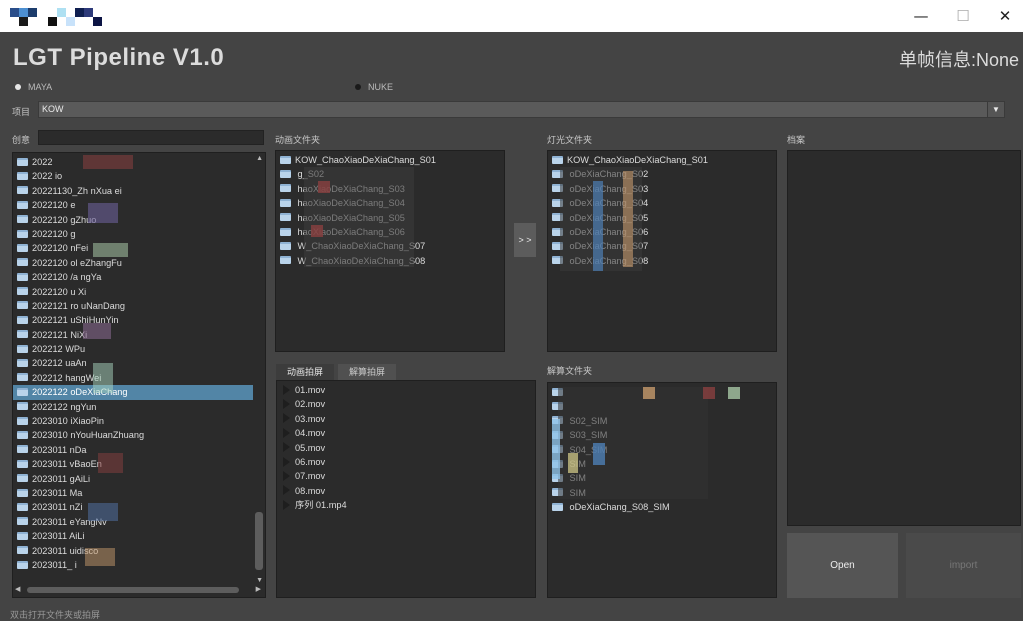 Image resolution: width=1023 pixels, height=621 pixels. What do you see at coordinates (259, 580) in the screenshot?
I see `scroll-down-icon: ▼` at bounding box center [259, 580].